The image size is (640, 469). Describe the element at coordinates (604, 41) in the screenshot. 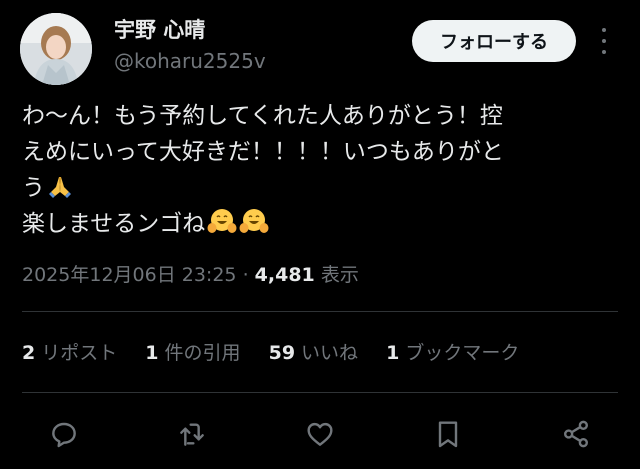

I see `more-vertical-icon` at that location.